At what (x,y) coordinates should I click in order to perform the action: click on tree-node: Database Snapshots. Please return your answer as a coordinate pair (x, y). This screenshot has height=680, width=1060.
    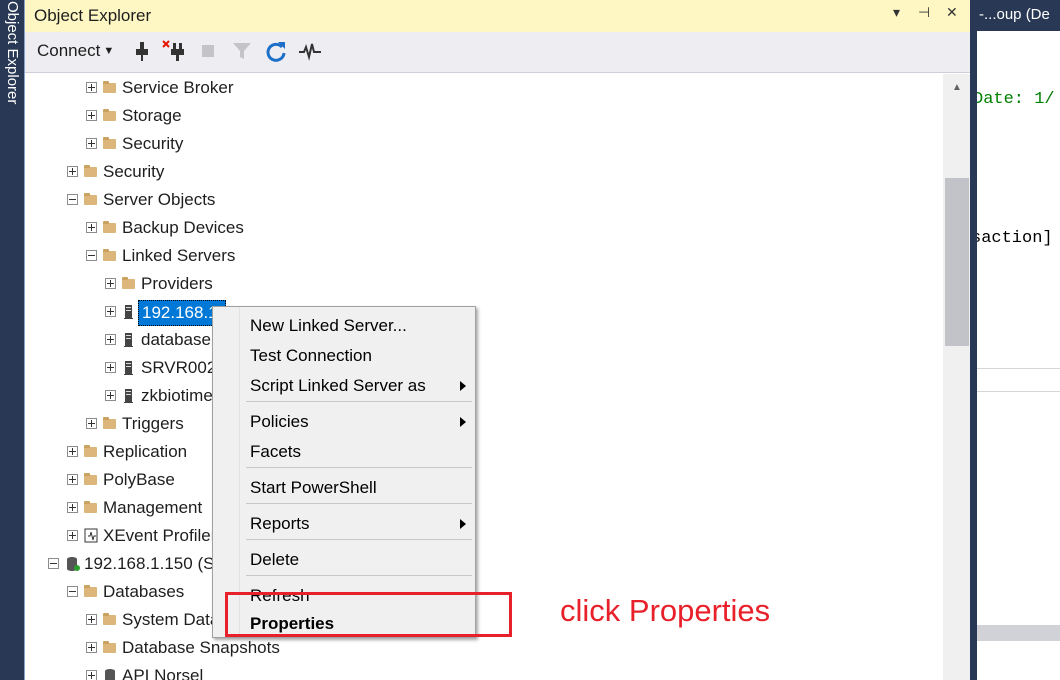
    Looking at the image, I should click on (484, 649).